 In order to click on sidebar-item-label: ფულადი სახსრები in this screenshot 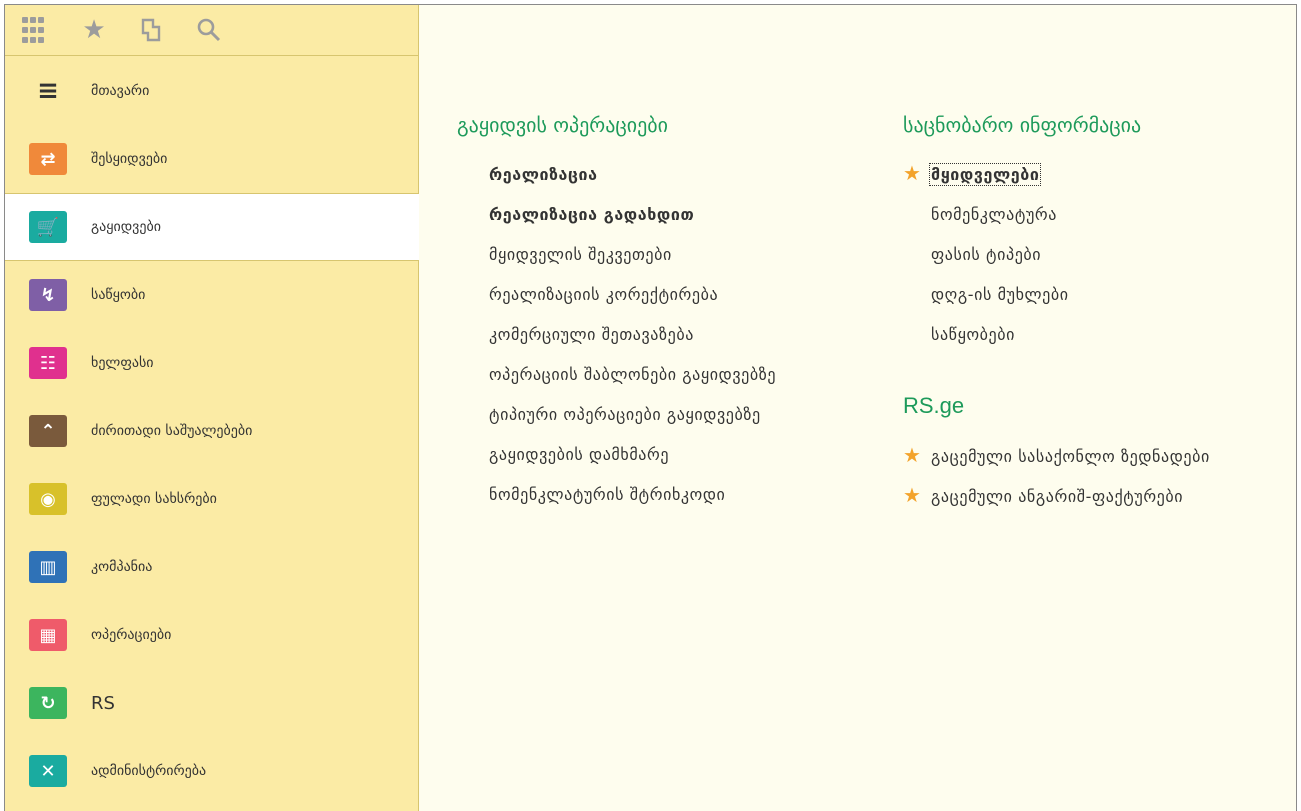, I will do `click(154, 499)`.